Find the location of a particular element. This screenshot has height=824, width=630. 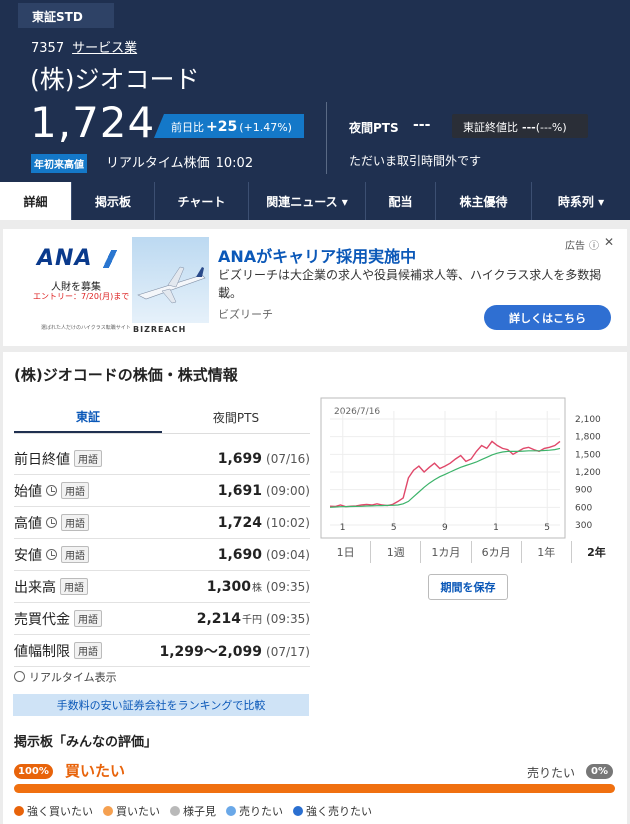

value-date: (07/16) is located at coordinates (288, 458).